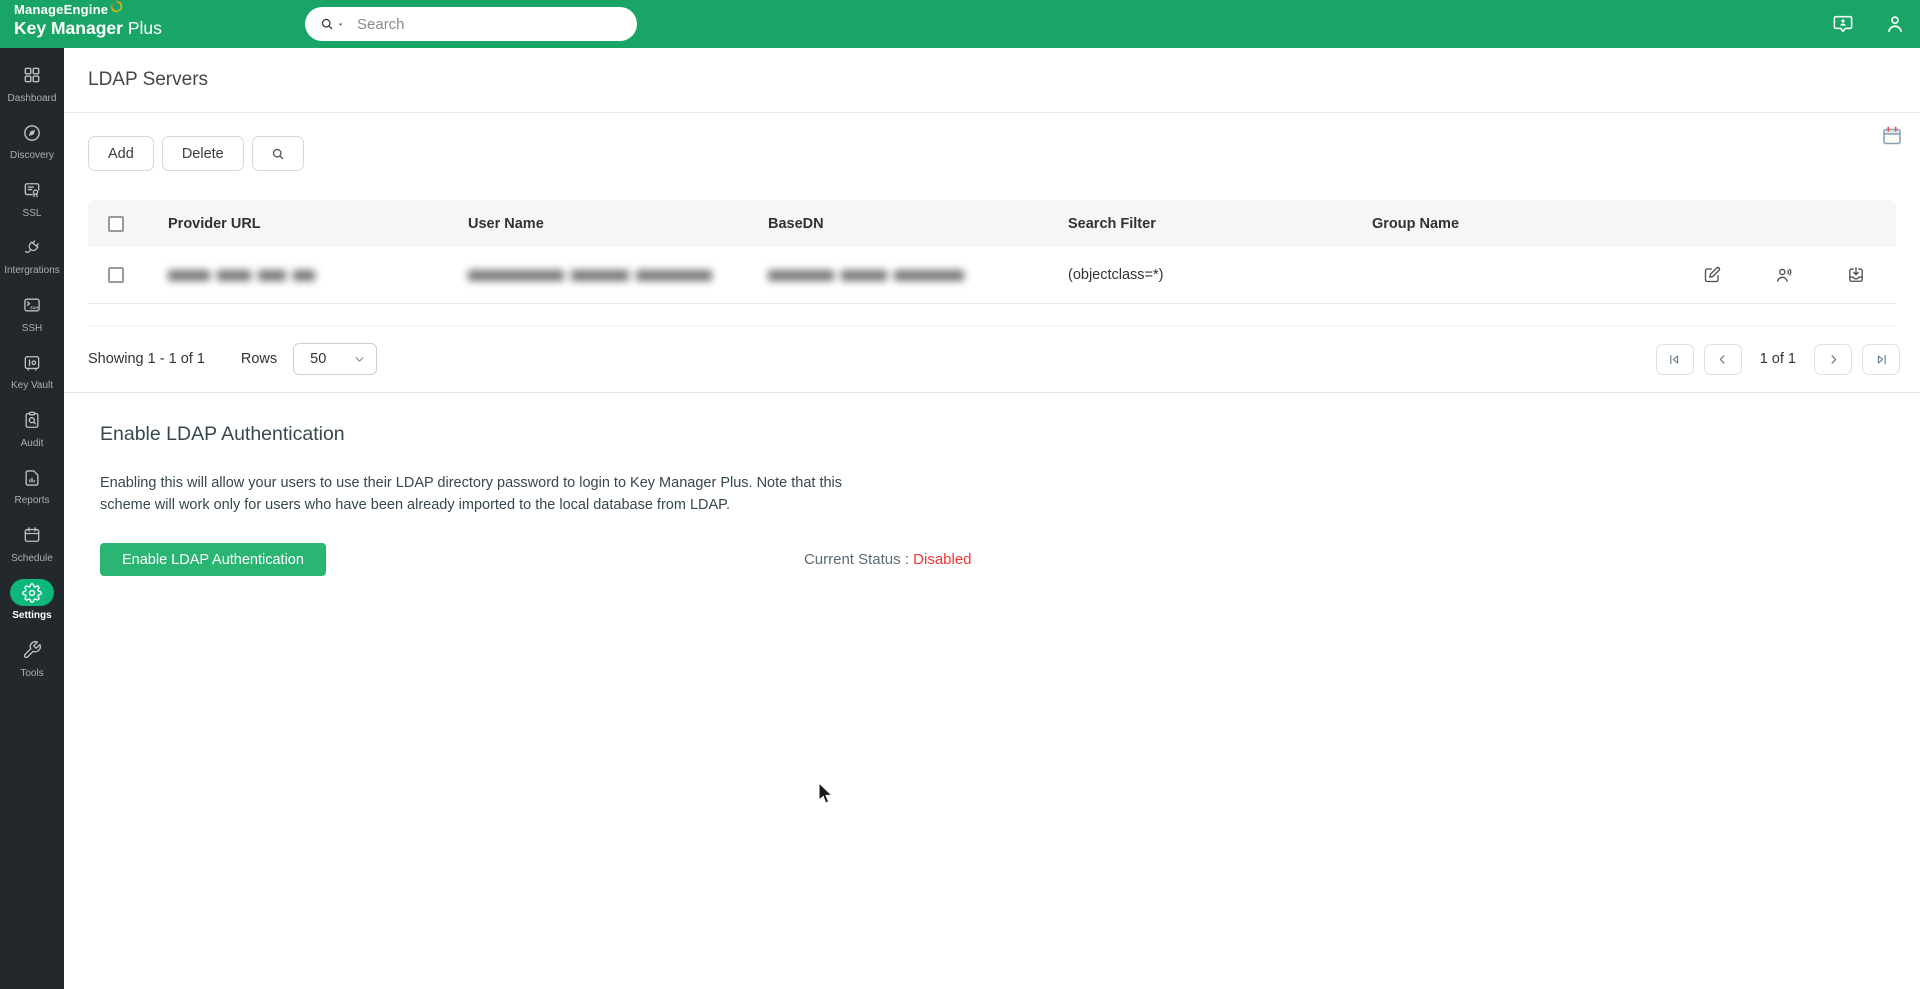 The image size is (1920, 989). I want to click on prev-page-icon, so click(1722, 359).